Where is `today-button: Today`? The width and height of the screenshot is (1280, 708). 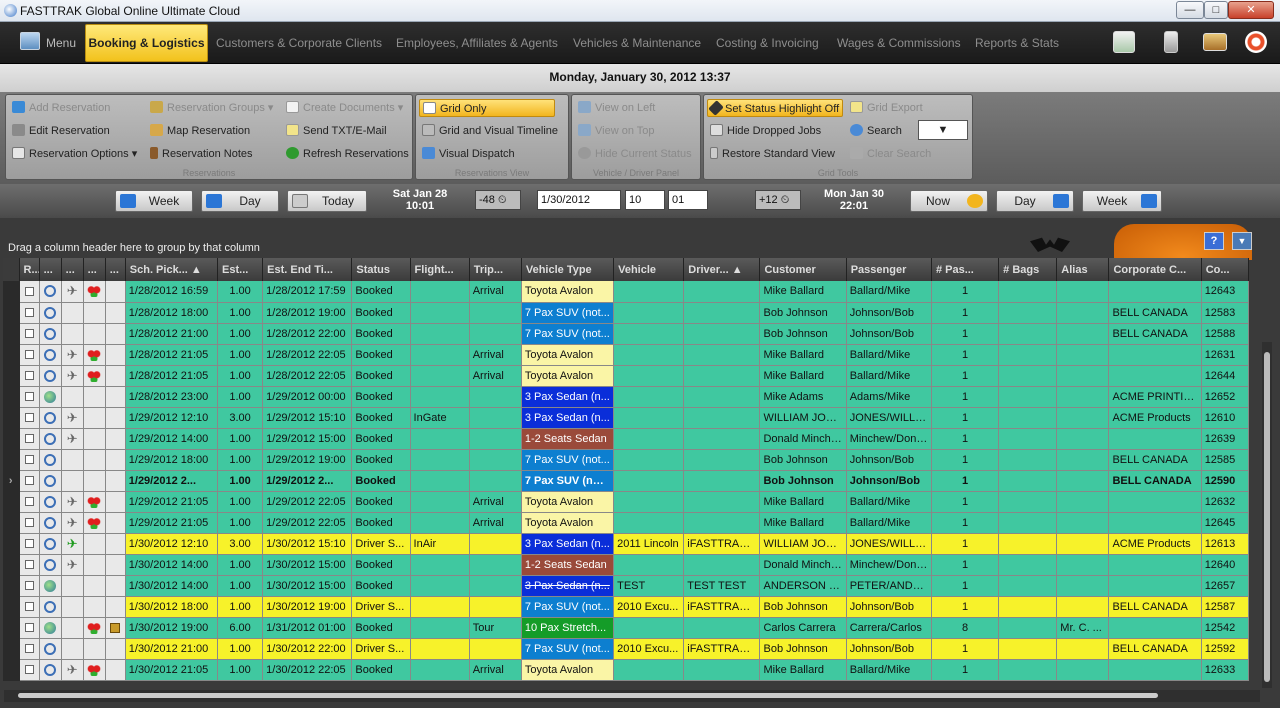 today-button: Today is located at coordinates (327, 201).